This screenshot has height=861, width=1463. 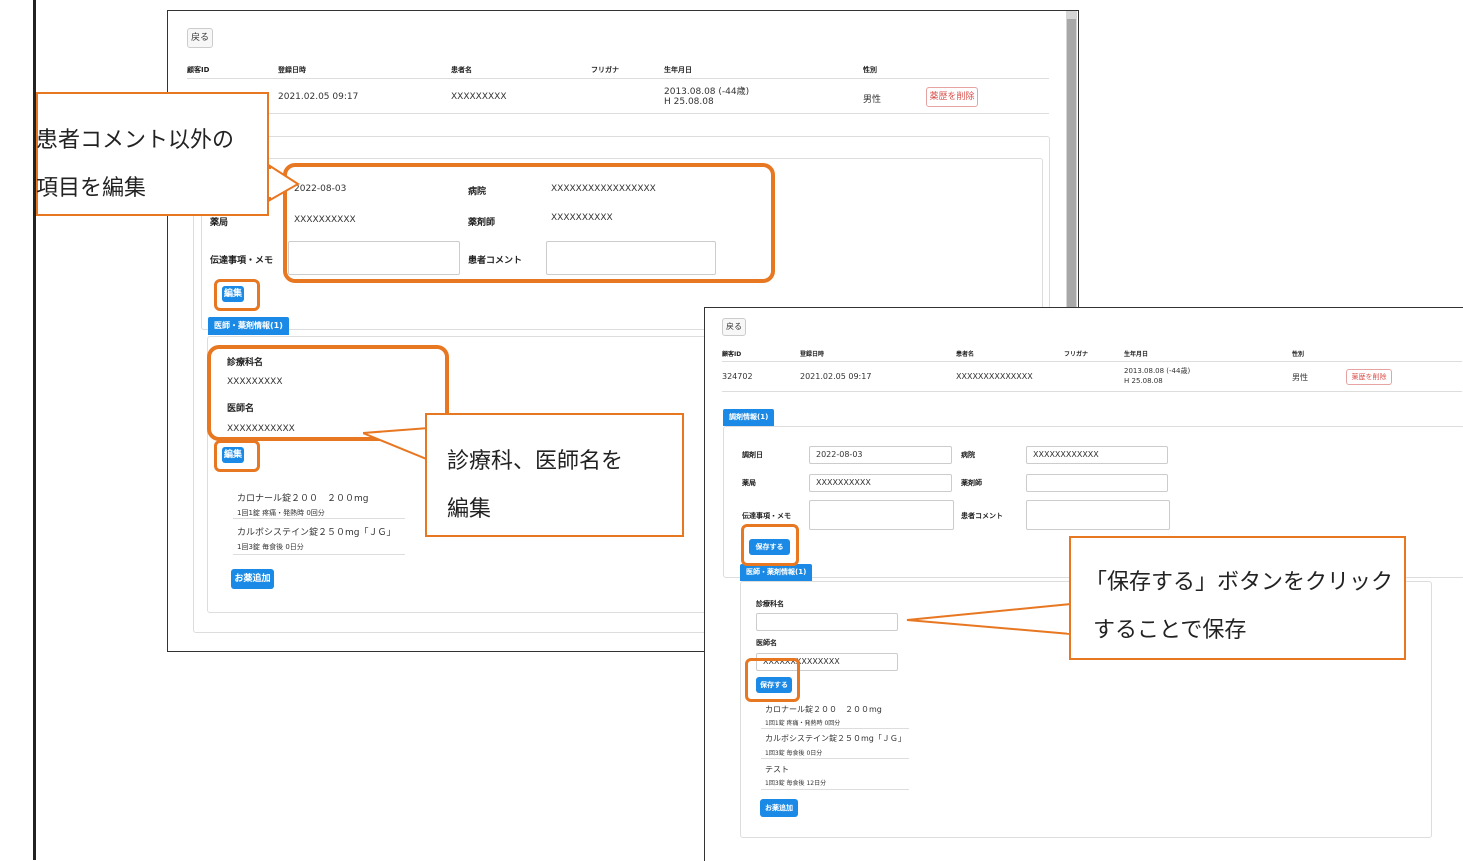 What do you see at coordinates (737, 376) in the screenshot?
I see `cell-customer-id: 324702` at bounding box center [737, 376].